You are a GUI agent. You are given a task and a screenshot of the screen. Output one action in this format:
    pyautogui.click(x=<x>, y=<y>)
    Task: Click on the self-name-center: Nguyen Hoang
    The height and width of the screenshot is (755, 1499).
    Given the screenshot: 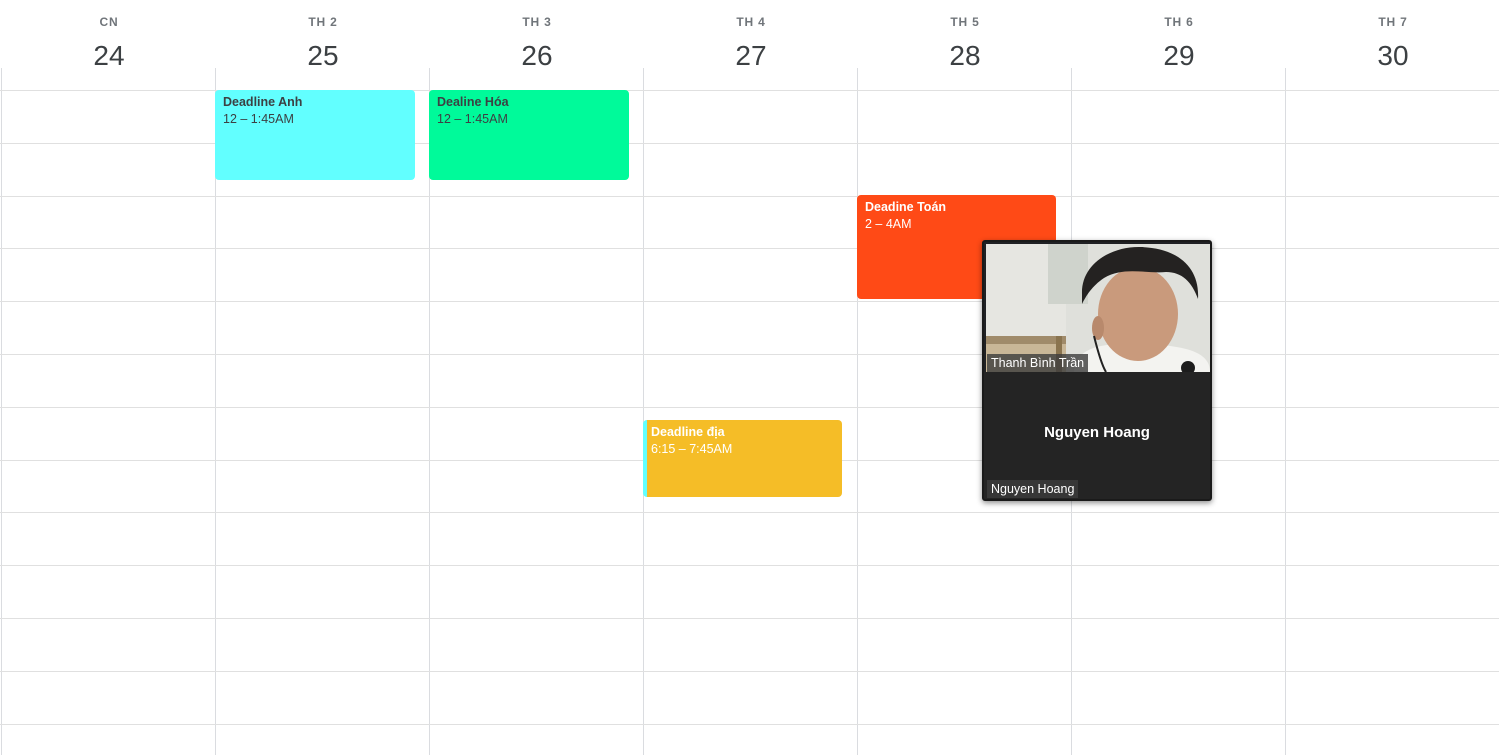 What is the action you would take?
    pyautogui.click(x=1097, y=432)
    